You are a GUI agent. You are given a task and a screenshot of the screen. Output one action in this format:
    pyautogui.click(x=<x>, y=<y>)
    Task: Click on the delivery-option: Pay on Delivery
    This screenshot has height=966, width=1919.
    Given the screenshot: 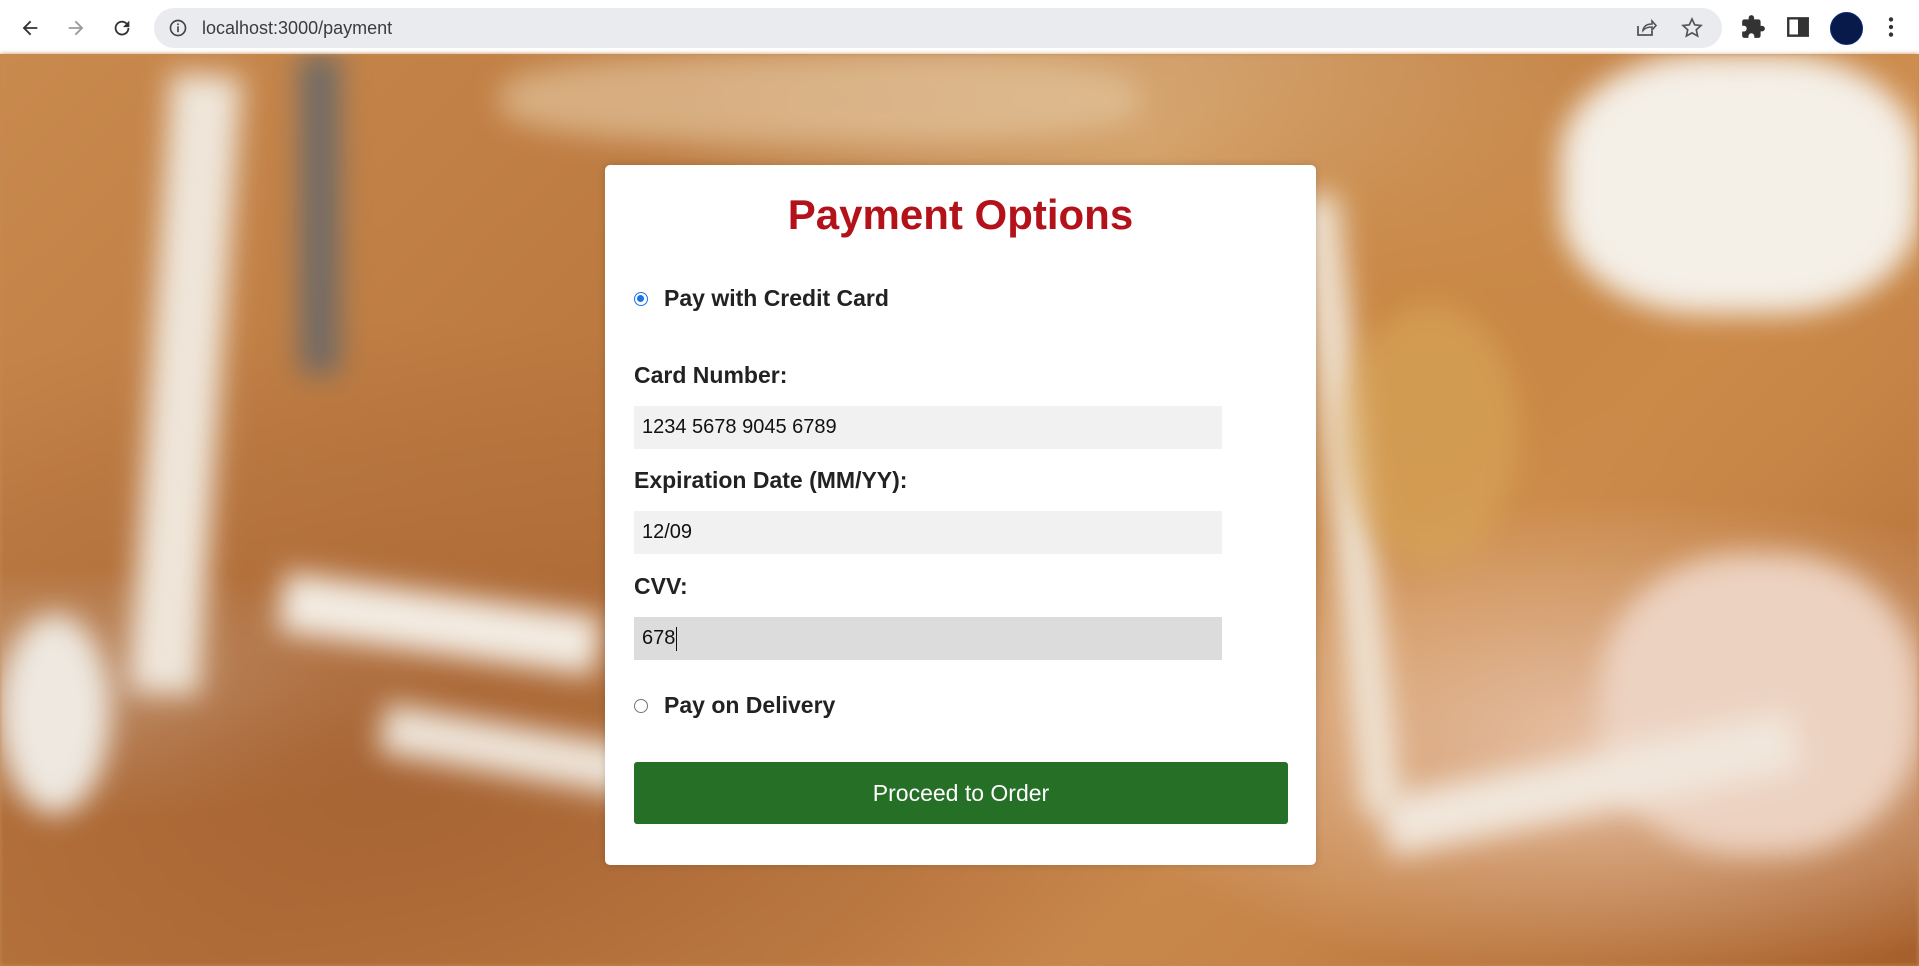 What is the action you would take?
    pyautogui.click(x=734, y=705)
    